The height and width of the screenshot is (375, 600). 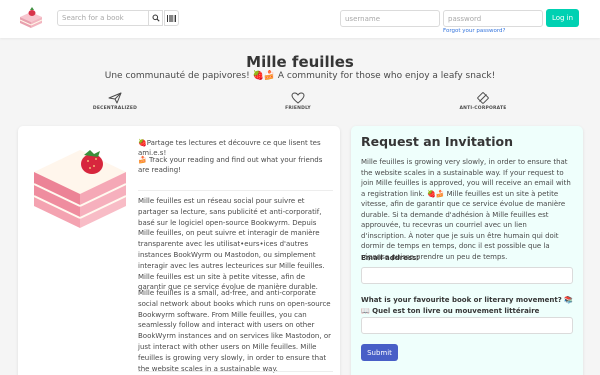 What do you see at coordinates (437, 141) in the screenshot?
I see `invite-title: Request an Invitation` at bounding box center [437, 141].